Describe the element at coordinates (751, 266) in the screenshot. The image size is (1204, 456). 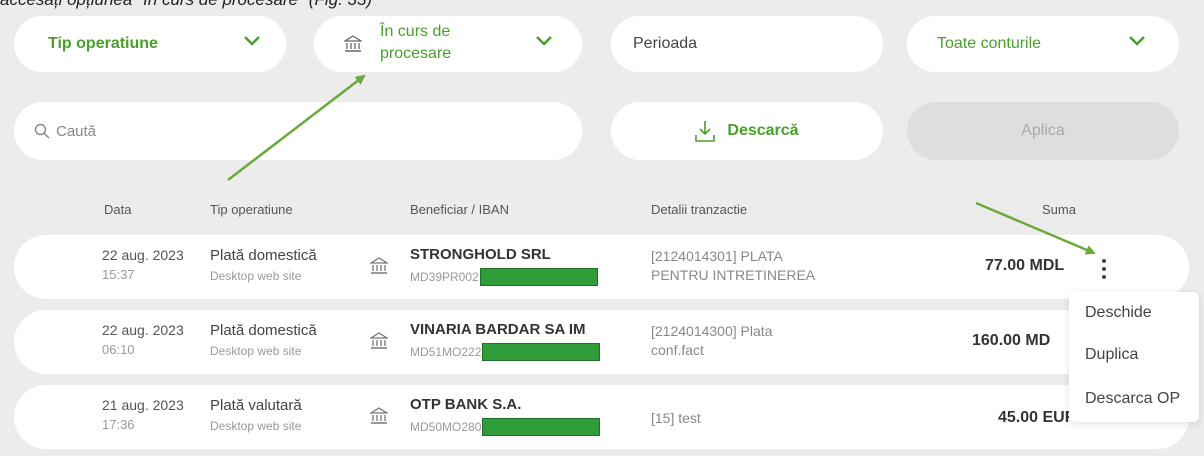
I see `details-cell: [2124014301] PLATA PENTRU INTRETINEREA` at that location.